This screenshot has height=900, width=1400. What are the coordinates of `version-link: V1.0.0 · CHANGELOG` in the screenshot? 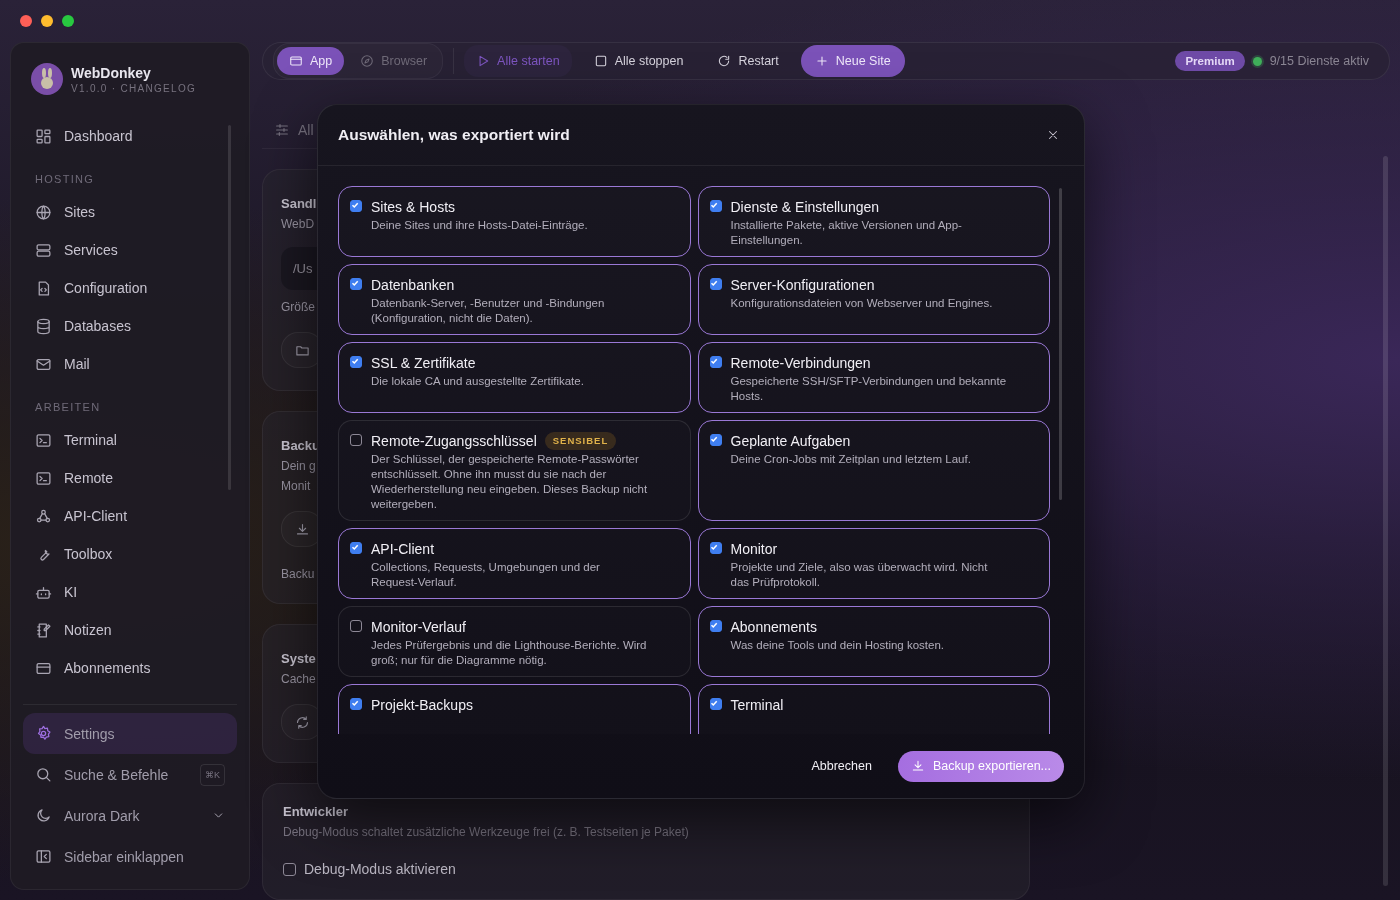 It's located at (134, 88).